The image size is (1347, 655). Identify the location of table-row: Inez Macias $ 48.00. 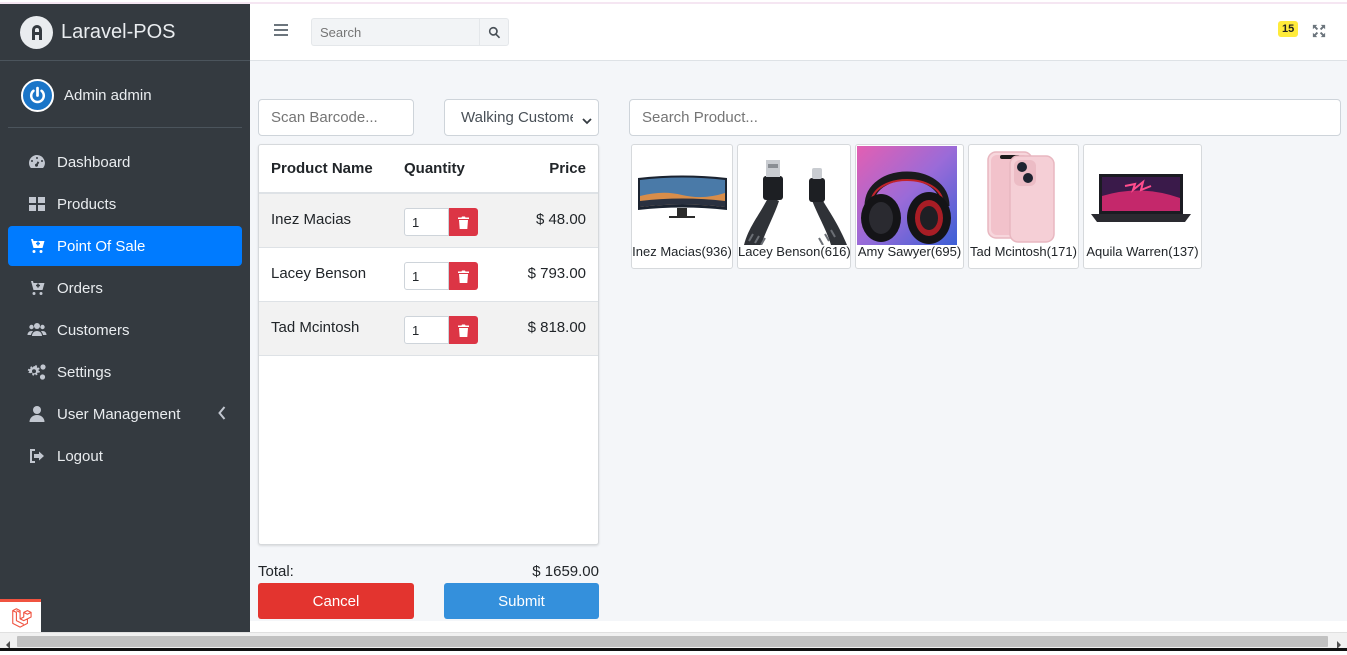
(428, 221).